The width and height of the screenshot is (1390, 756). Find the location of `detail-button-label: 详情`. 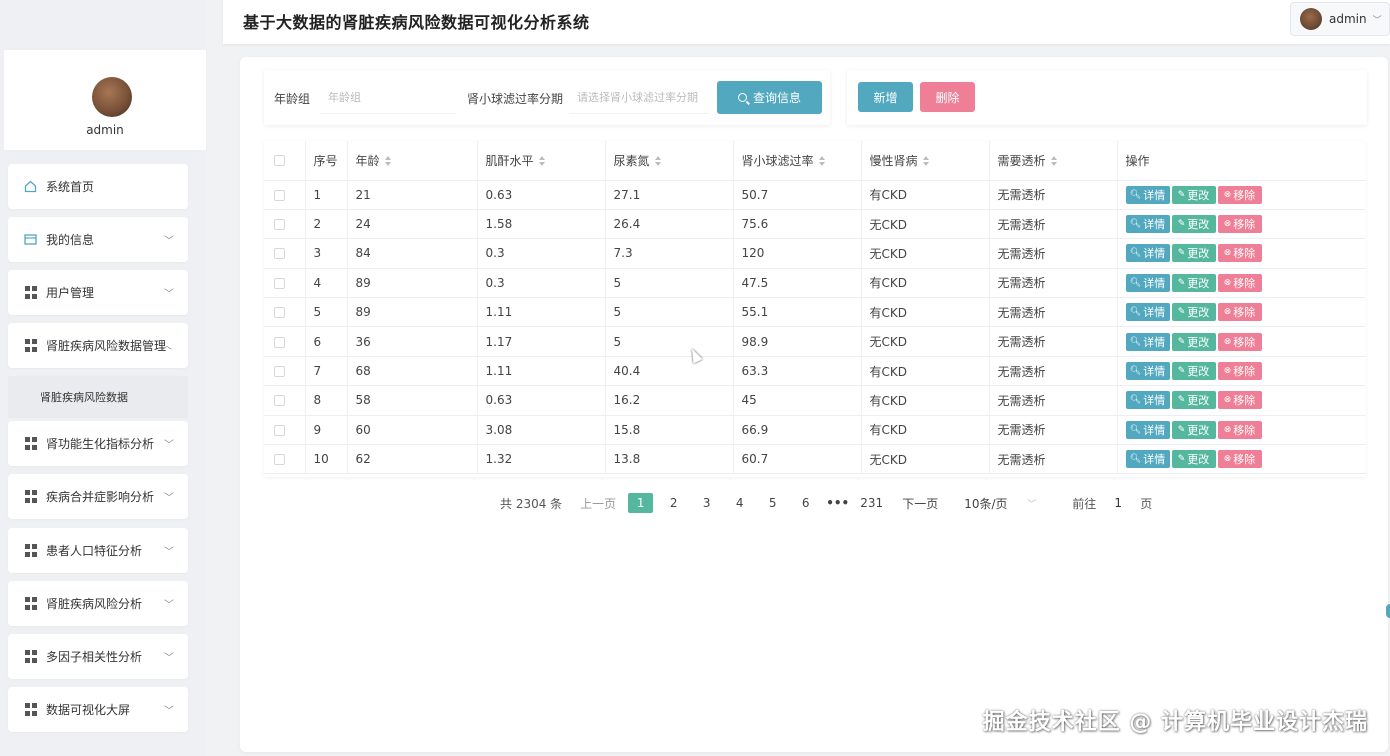

detail-button-label: 详情 is located at coordinates (1154, 283).